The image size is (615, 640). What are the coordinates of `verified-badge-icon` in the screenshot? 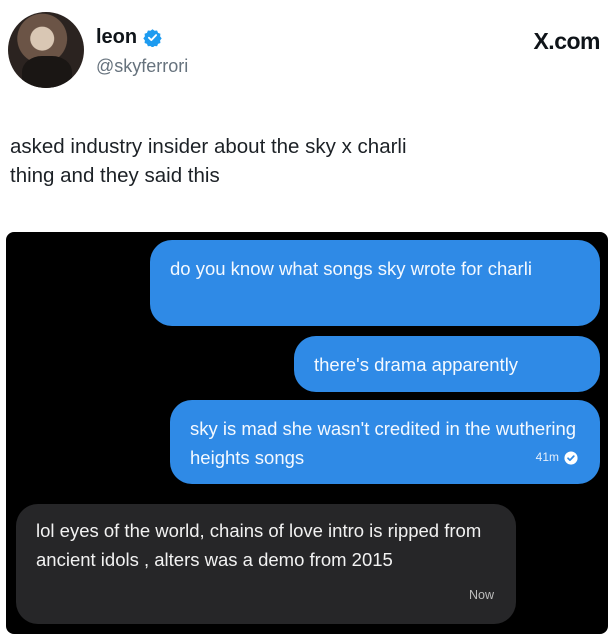 It's located at (152, 38).